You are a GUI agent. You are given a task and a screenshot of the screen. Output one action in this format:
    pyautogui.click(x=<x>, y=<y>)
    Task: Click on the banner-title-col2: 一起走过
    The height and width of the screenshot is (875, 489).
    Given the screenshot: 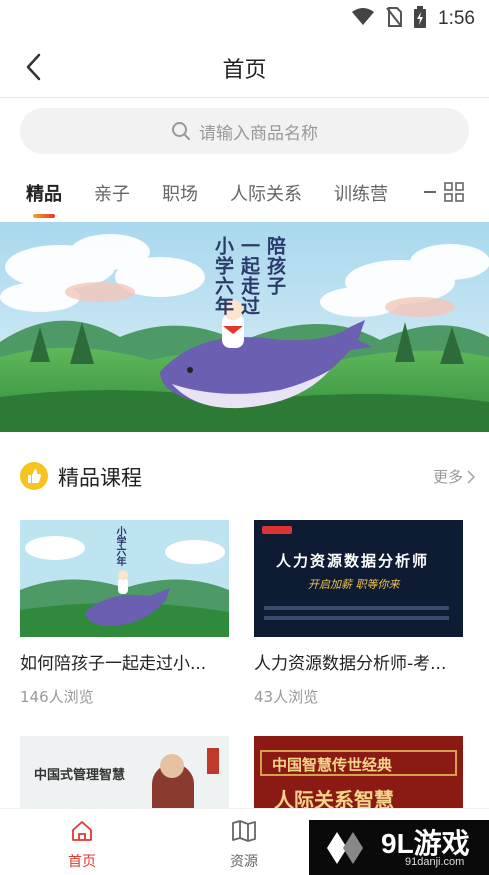 What is the action you would take?
    pyautogui.click(x=249, y=276)
    